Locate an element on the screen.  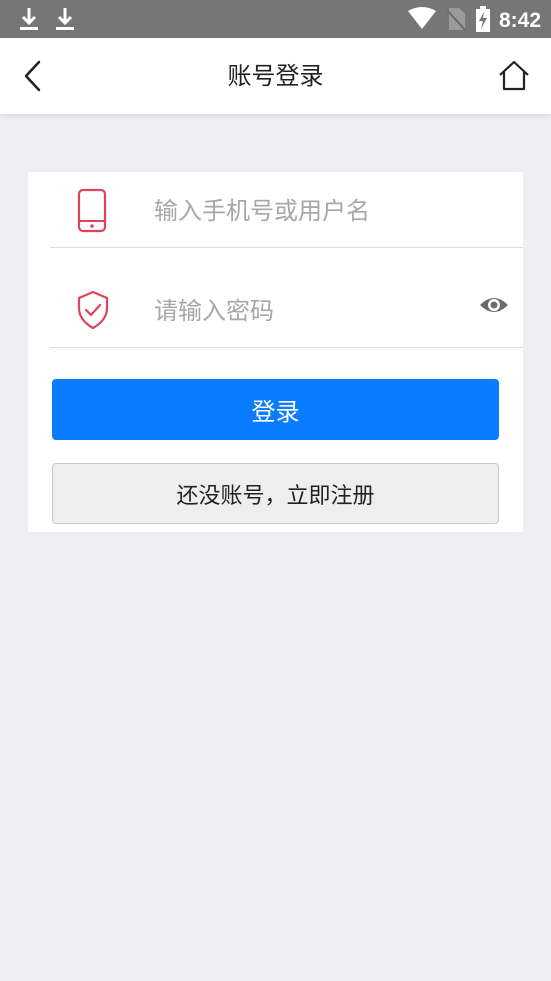
phone-icon is located at coordinates (92, 210).